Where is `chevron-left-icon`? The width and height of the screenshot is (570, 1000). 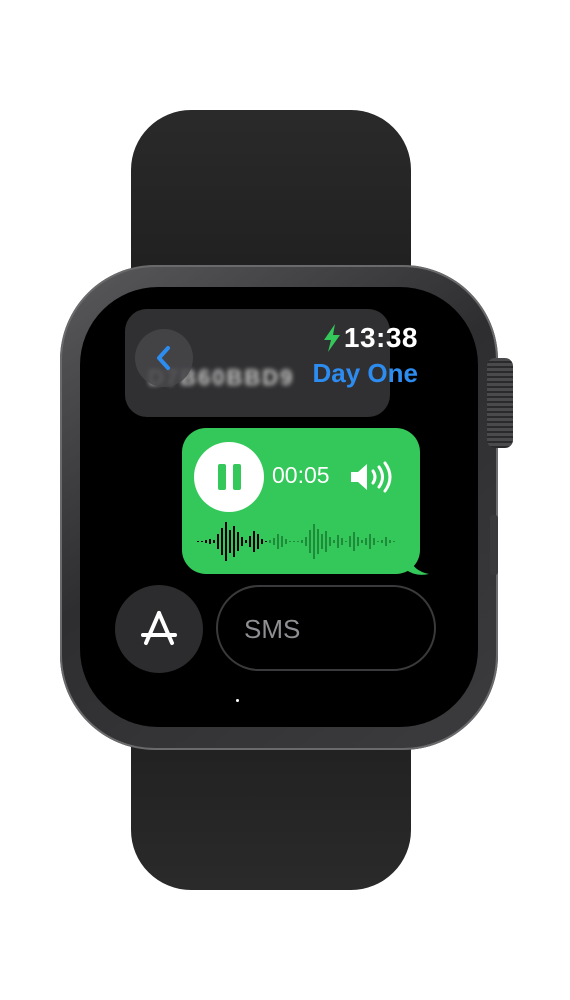
chevron-left-icon is located at coordinates (163, 358).